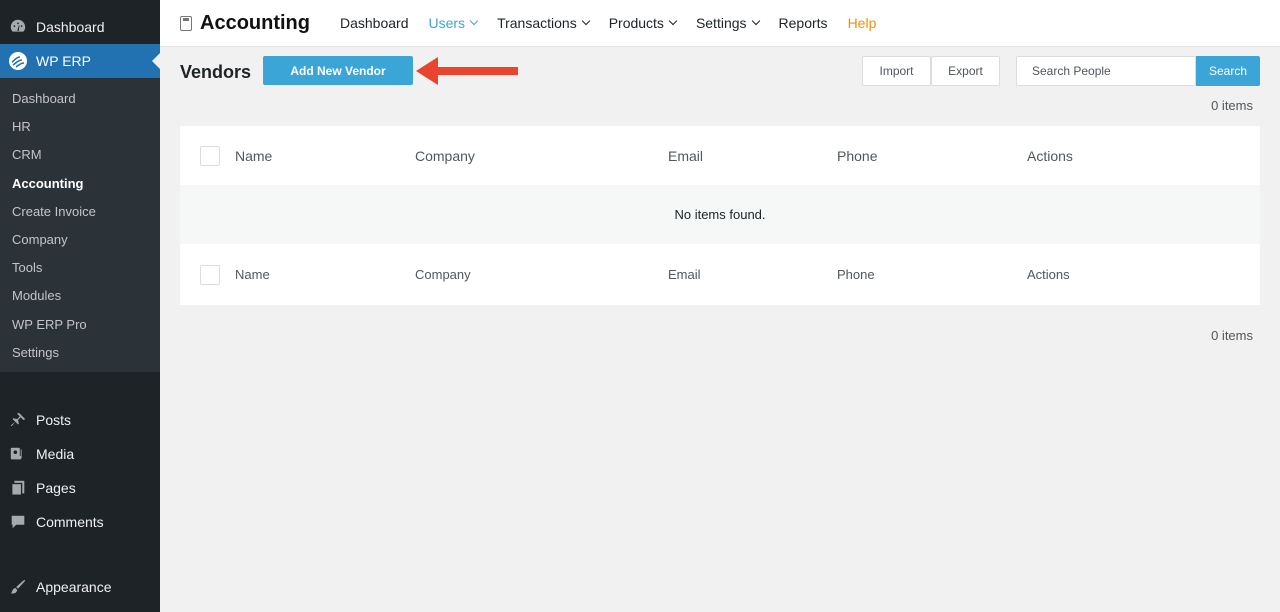 This screenshot has width=1280, height=612. What do you see at coordinates (80, 212) in the screenshot?
I see `submenu-item-create-invoice: Create Invoice` at bounding box center [80, 212].